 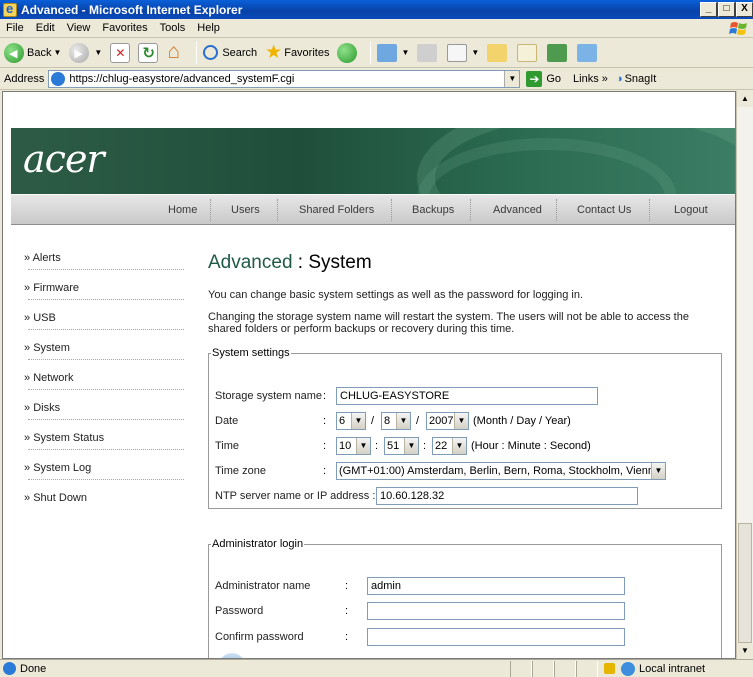 I want to click on menu-file: File, so click(x=15, y=28).